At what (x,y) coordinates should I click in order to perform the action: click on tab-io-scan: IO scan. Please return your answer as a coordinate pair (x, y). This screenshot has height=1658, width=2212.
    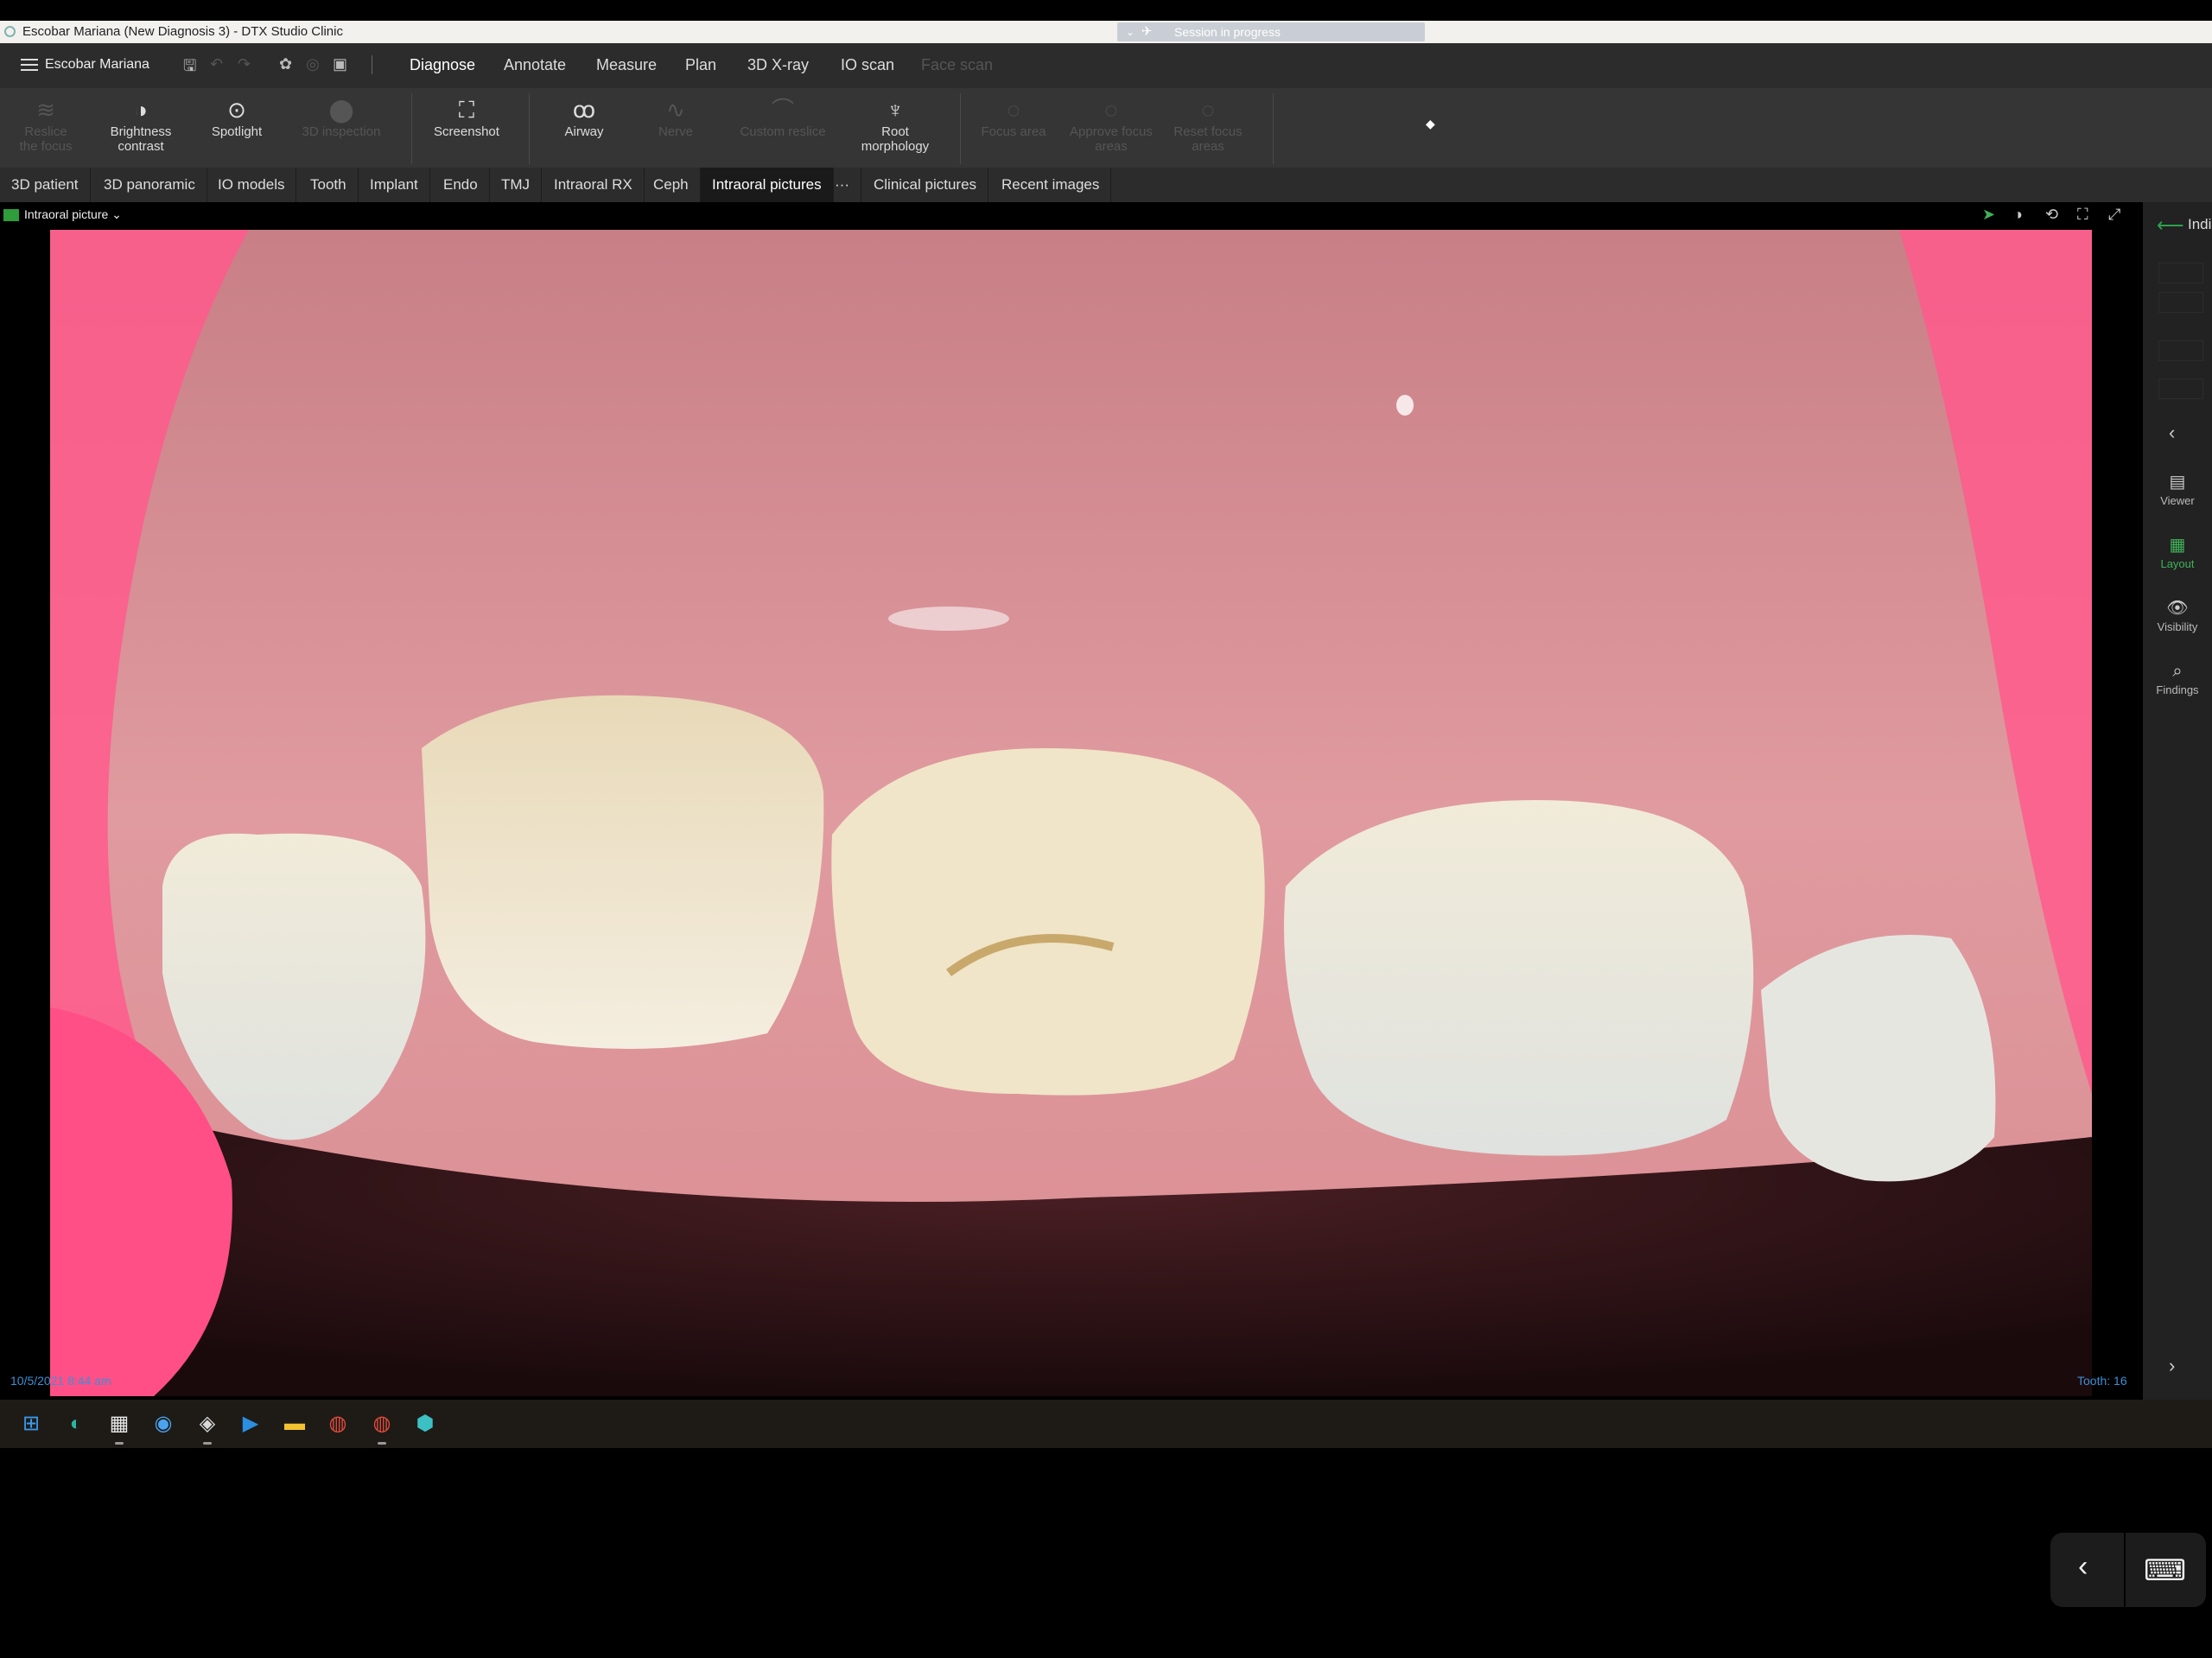
    Looking at the image, I should click on (867, 65).